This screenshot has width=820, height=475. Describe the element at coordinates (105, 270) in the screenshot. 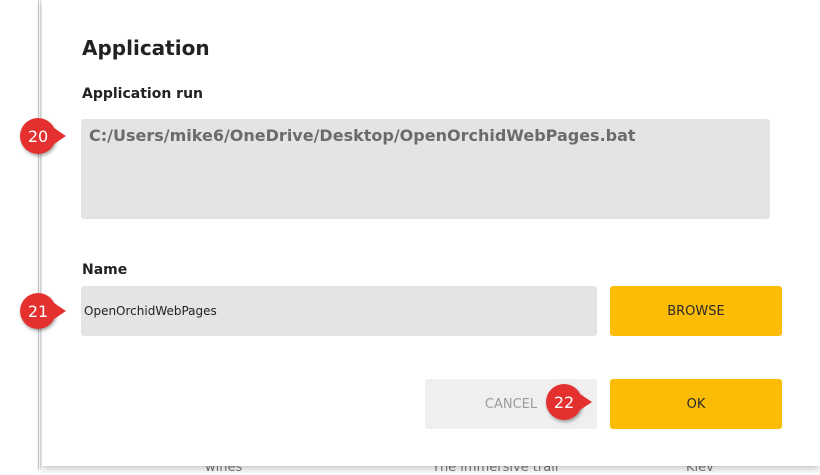

I see `name-label: Name` at that location.